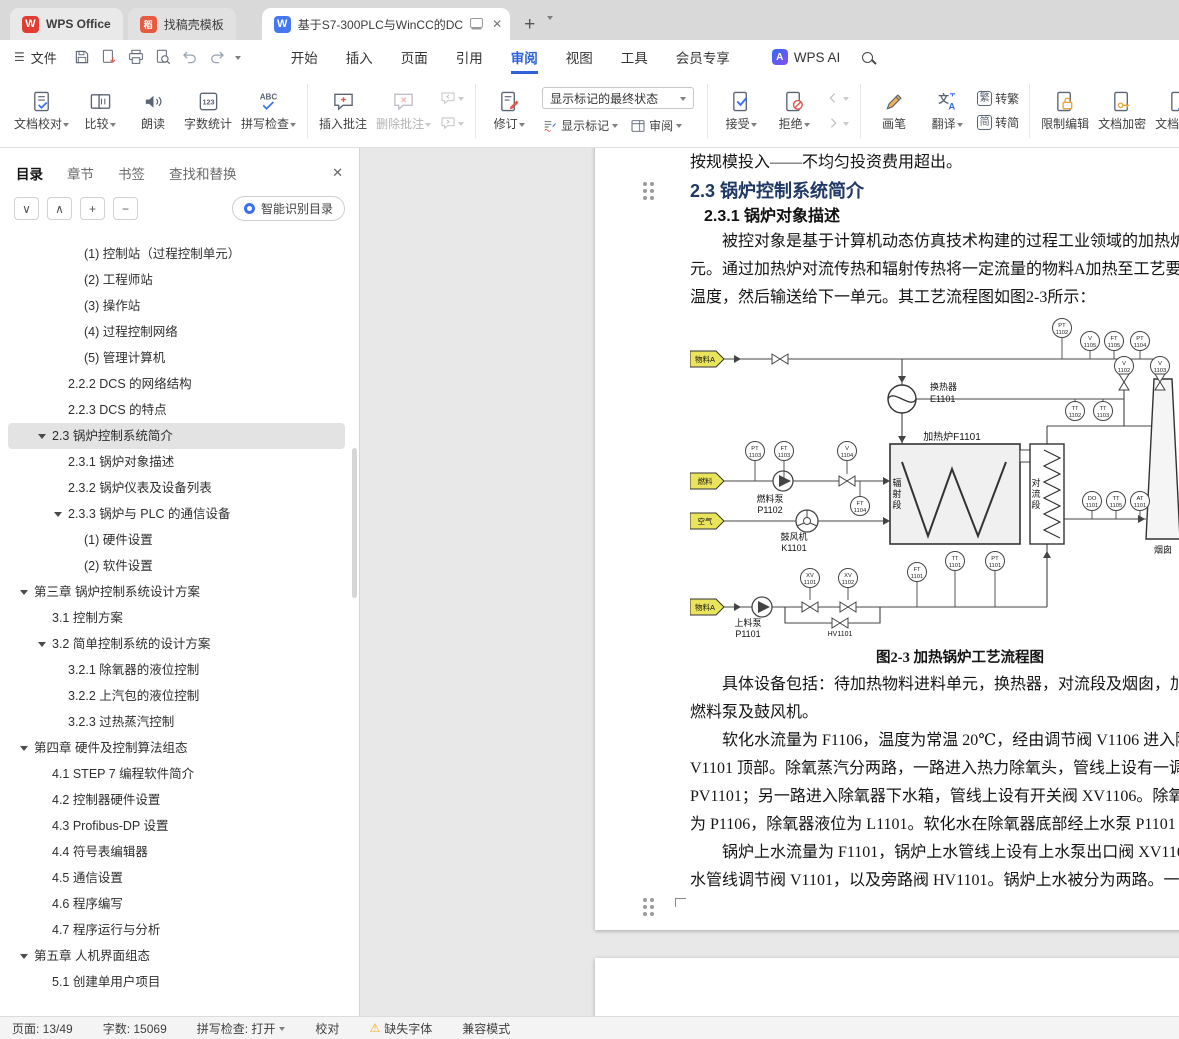  Describe the element at coordinates (176, 930) in the screenshot. I see `toc-item: 4.7 程序运行与分析` at that location.